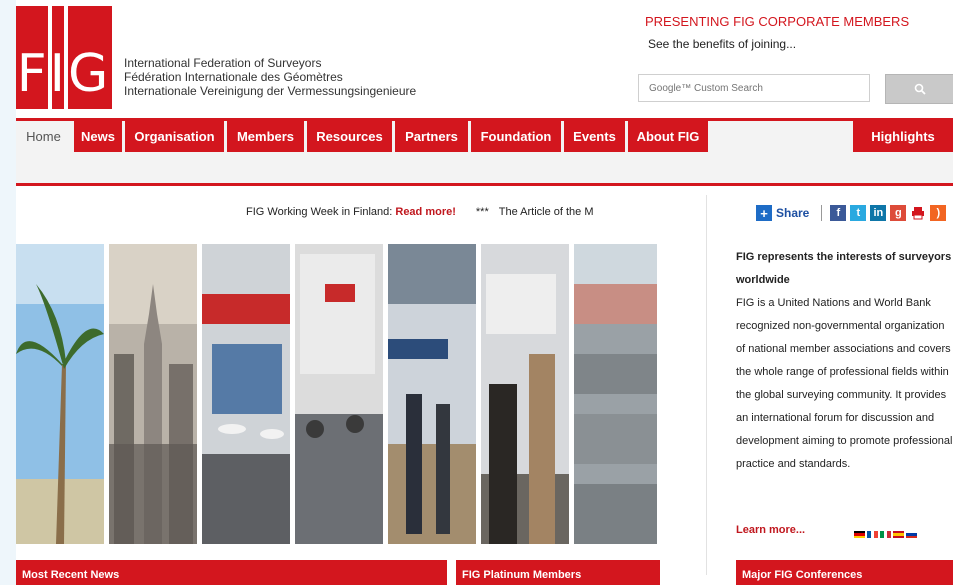 This screenshot has height=585, width=953. I want to click on flag-es-icon, so click(898, 534).